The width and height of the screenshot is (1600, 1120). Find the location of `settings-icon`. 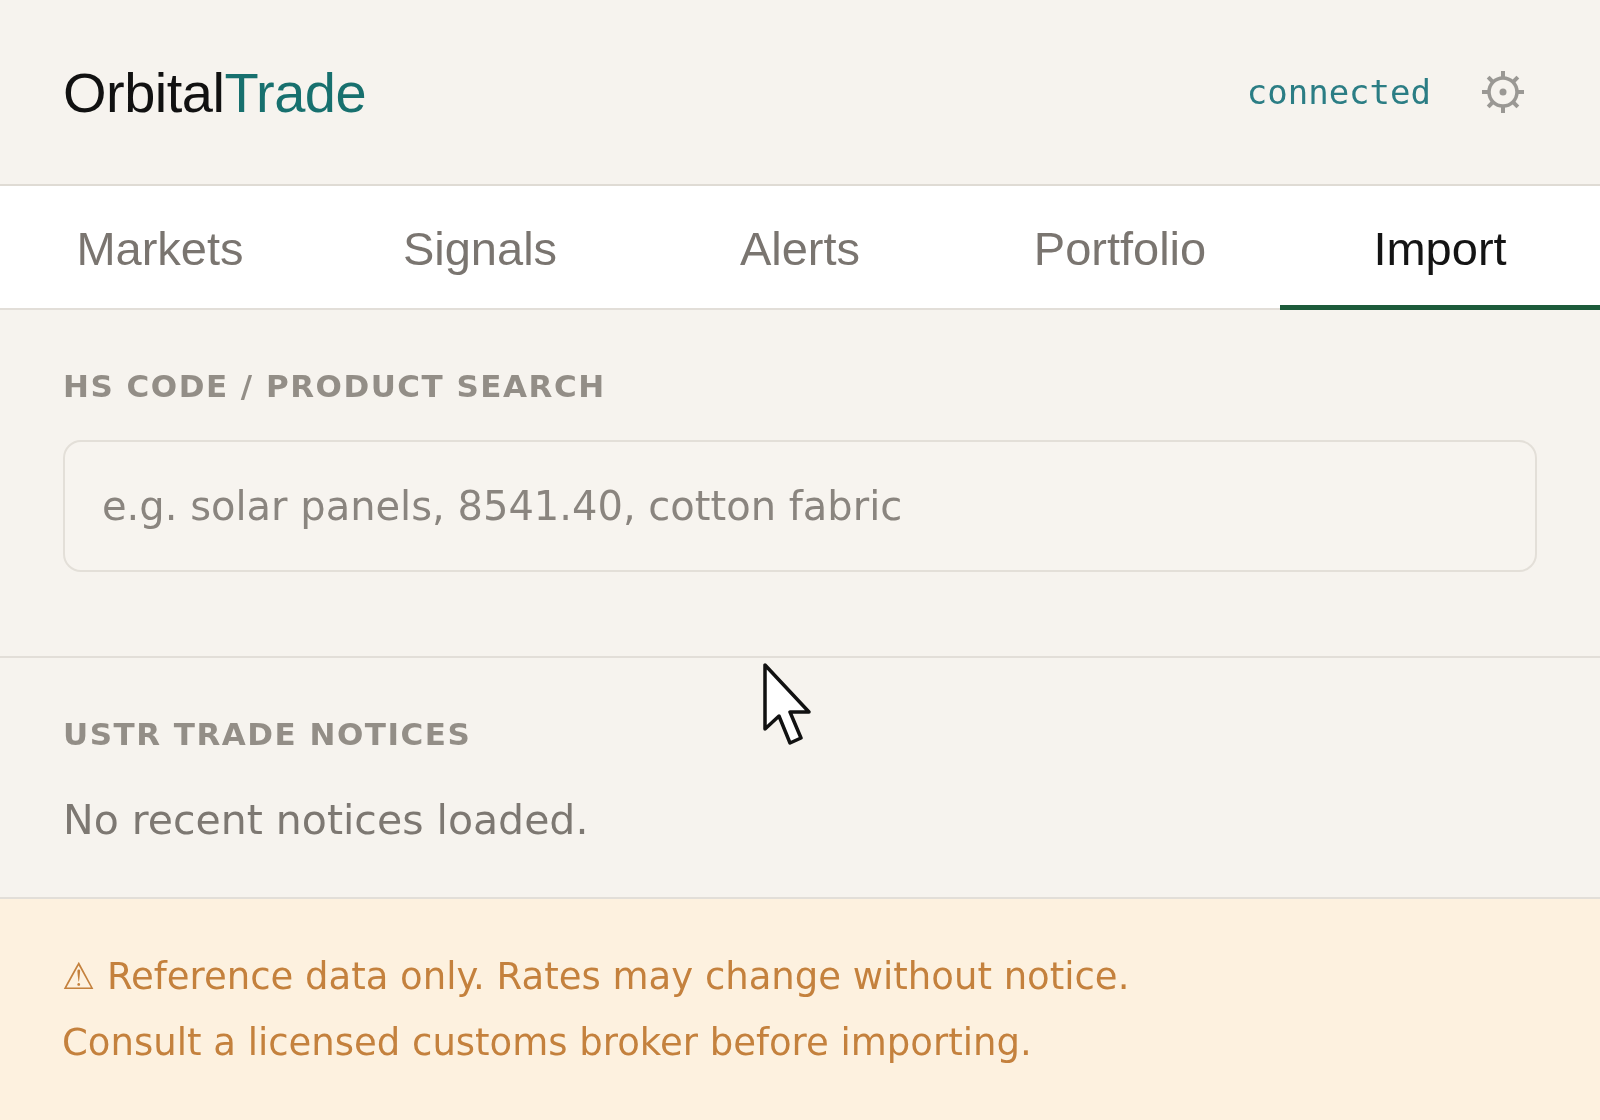

settings-icon is located at coordinates (1503, 92).